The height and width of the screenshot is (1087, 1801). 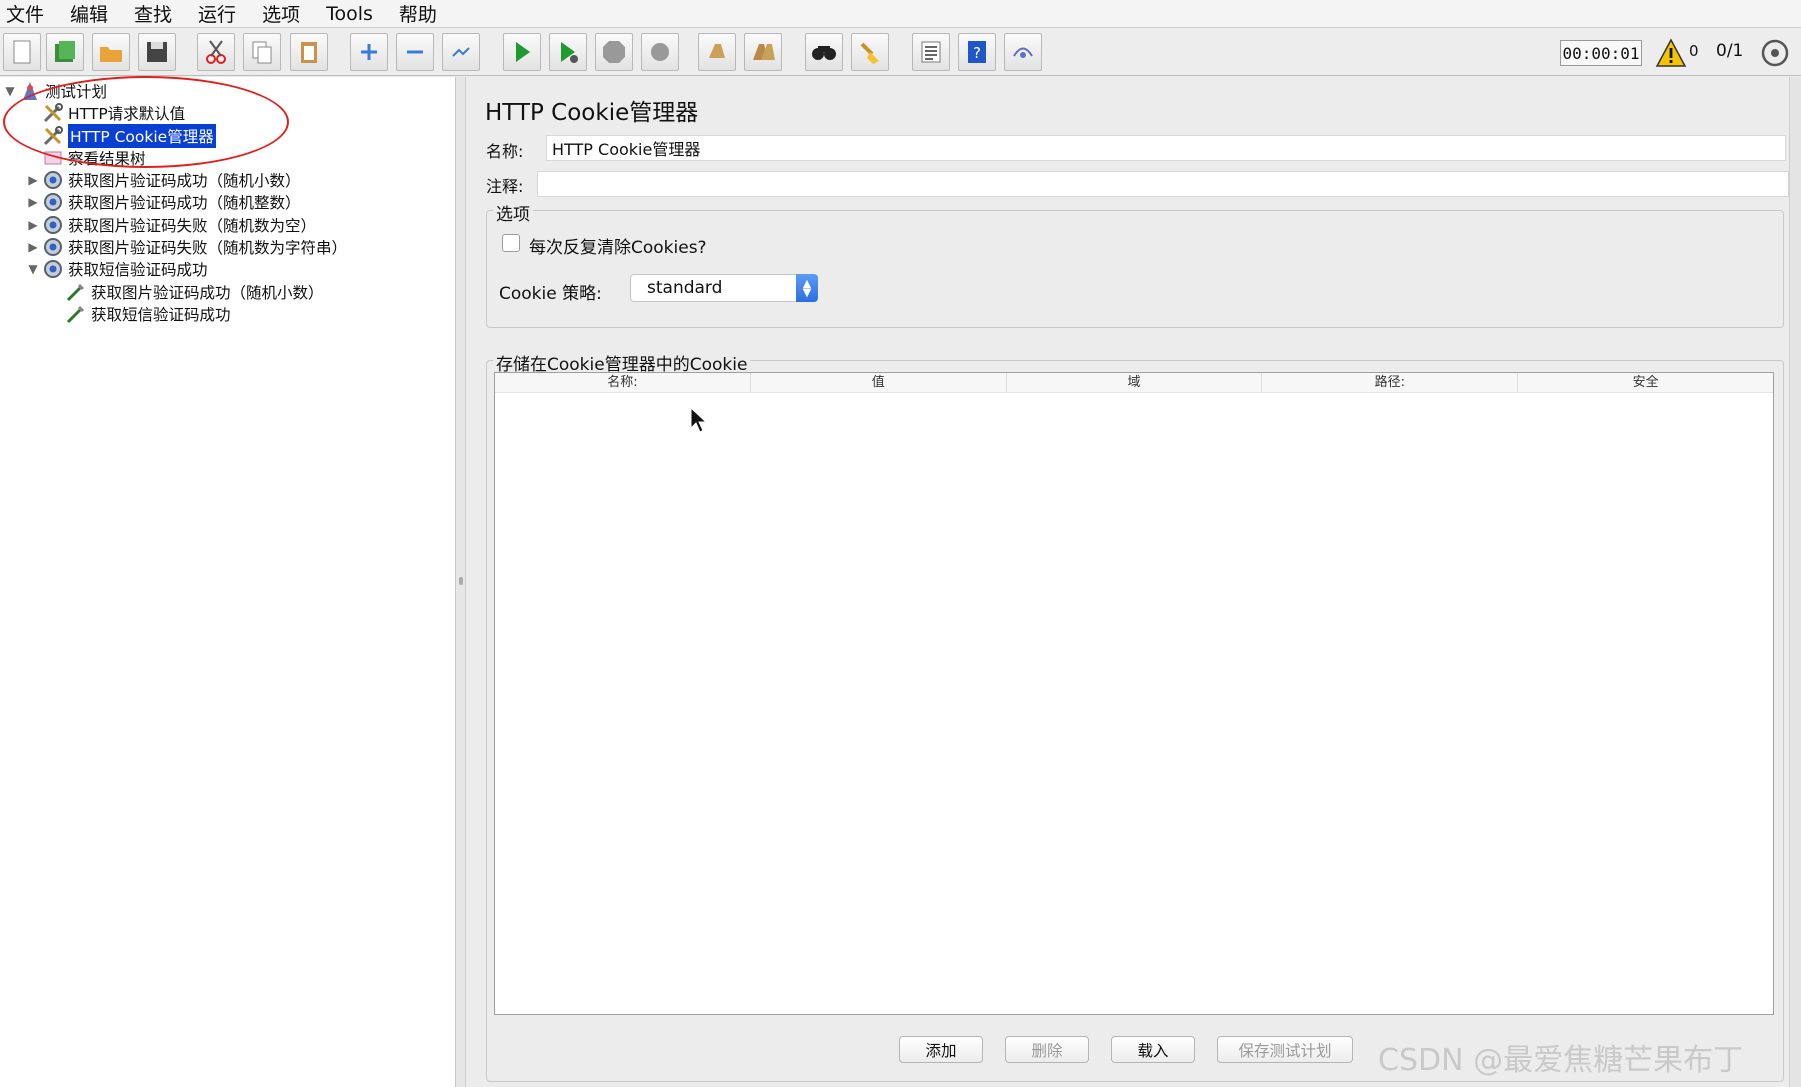 I want to click on save-icon, so click(x=157, y=52).